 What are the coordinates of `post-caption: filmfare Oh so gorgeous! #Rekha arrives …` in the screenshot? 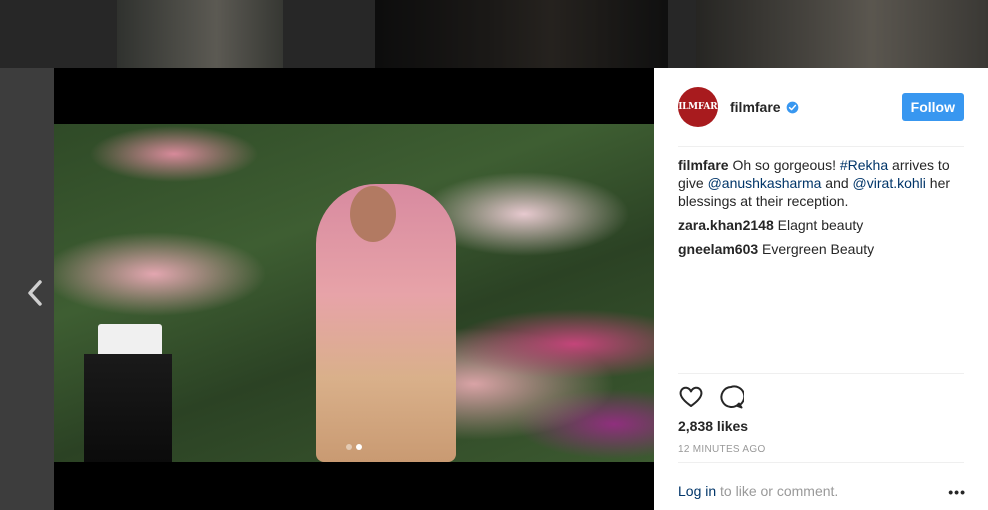 It's located at (821, 183).